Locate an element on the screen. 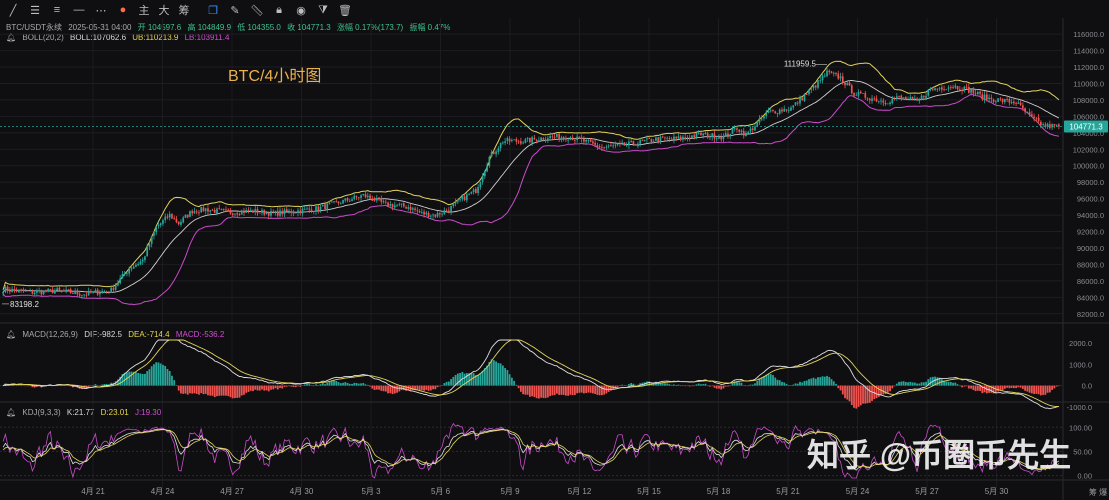 This screenshot has height=500, width=1109. x-tick-label: 4月 27 is located at coordinates (232, 491).